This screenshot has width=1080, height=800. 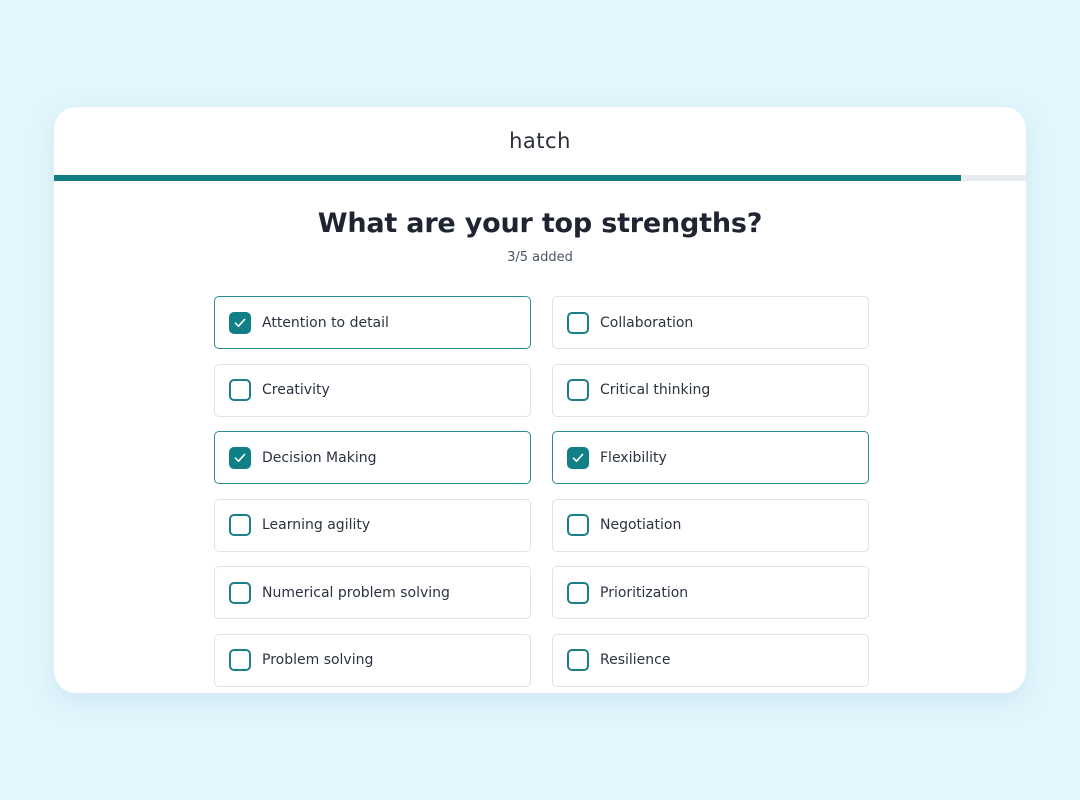 What do you see at coordinates (325, 322) in the screenshot?
I see `option-label: Attention to detail` at bounding box center [325, 322].